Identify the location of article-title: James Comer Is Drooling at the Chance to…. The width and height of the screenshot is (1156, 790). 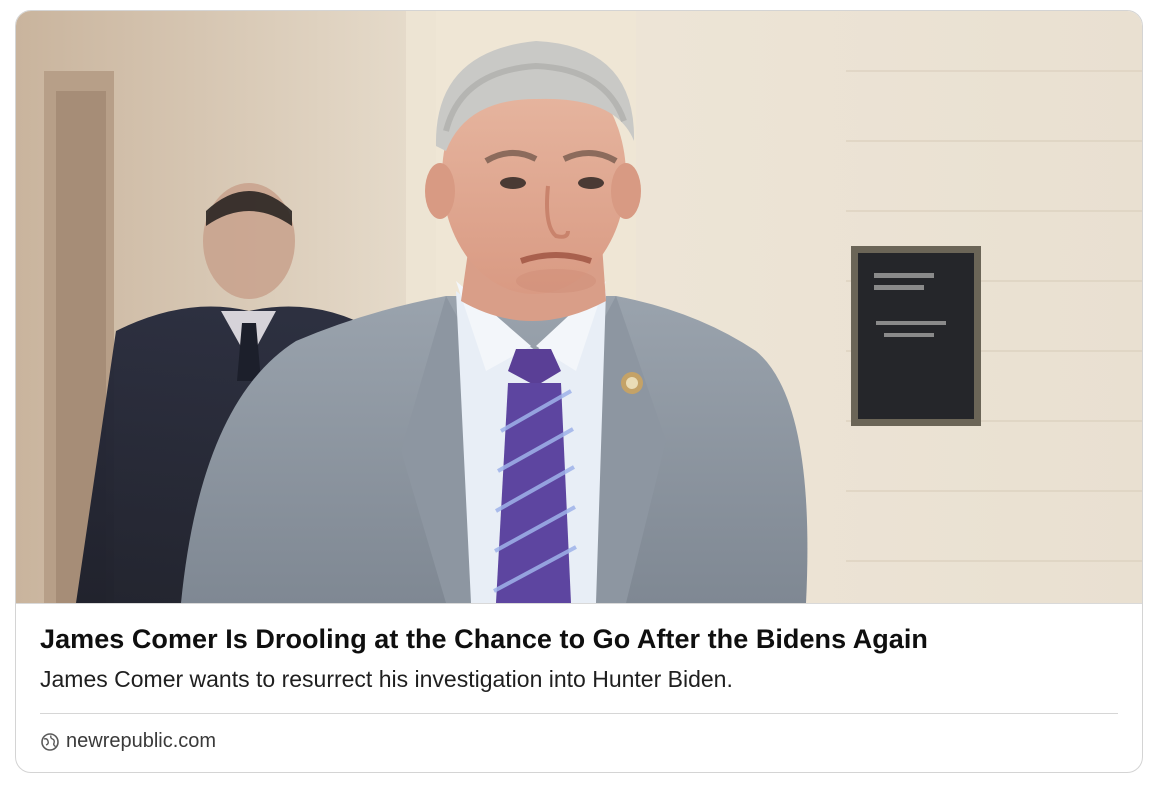
(579, 639).